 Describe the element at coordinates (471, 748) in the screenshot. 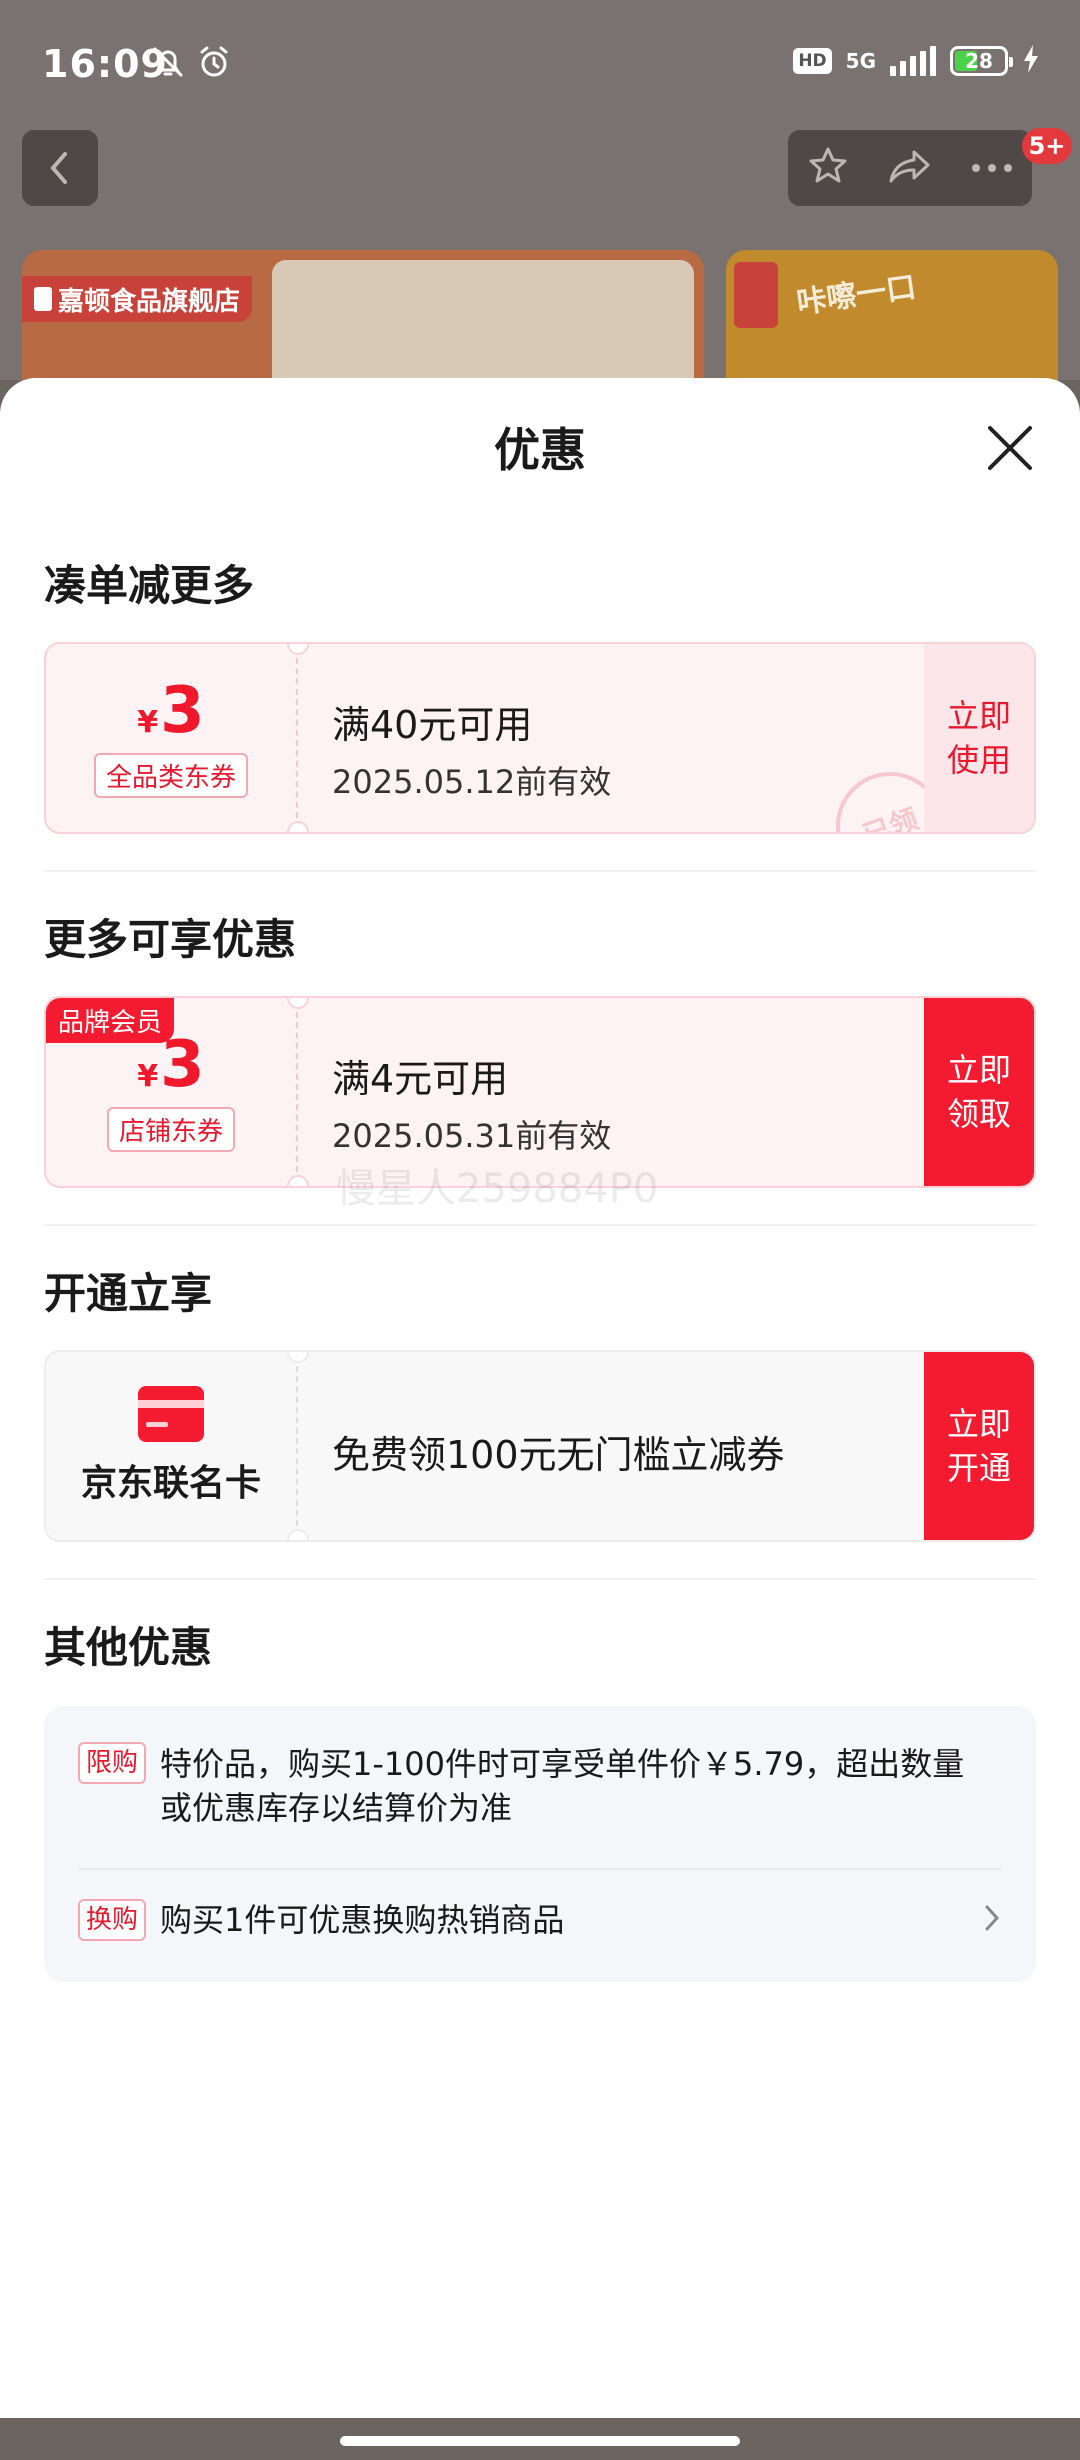

I see `coupon-info: 满40元可用 2025.05.12前有效` at that location.